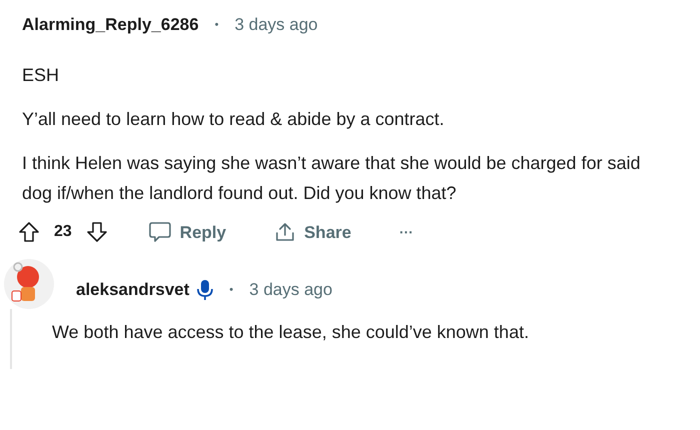 This screenshot has width=700, height=430. What do you see at coordinates (110, 25) in the screenshot?
I see `username: Alarming_Reply_6286` at bounding box center [110, 25].